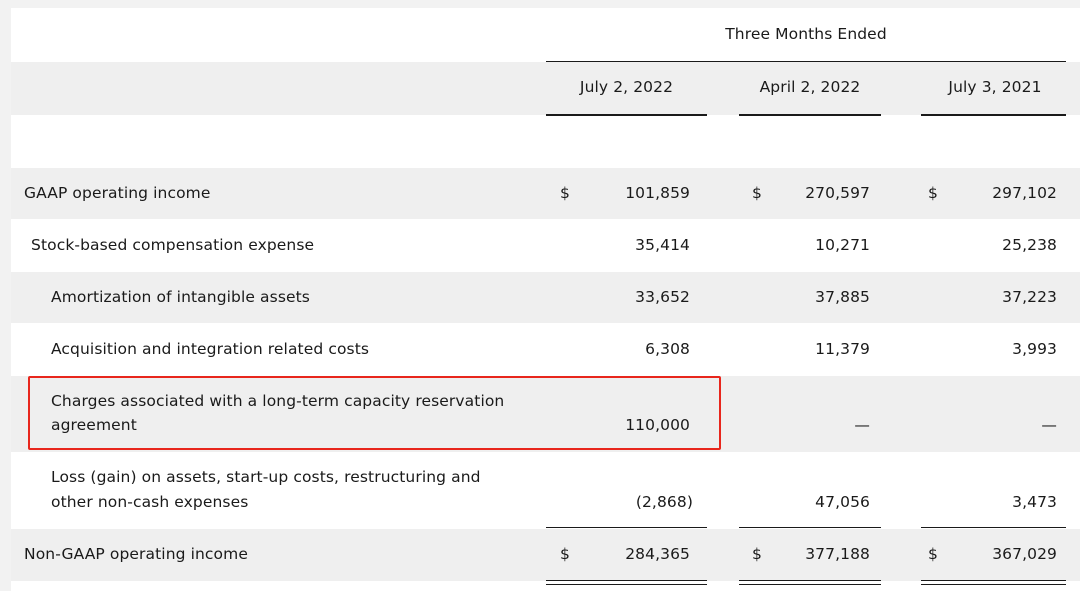 The width and height of the screenshot is (1080, 591). What do you see at coordinates (1034, 349) in the screenshot?
I see `cell-value: 3,993` at bounding box center [1034, 349].